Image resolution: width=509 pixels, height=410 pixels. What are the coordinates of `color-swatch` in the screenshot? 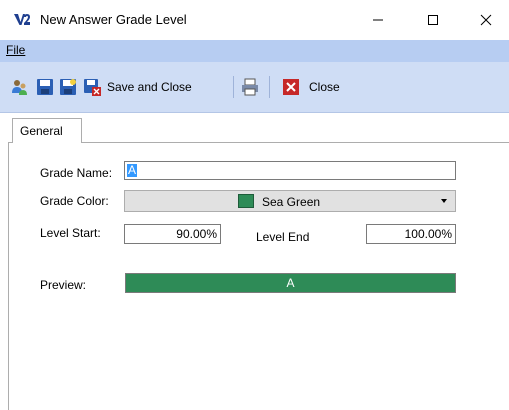 It's located at (246, 201).